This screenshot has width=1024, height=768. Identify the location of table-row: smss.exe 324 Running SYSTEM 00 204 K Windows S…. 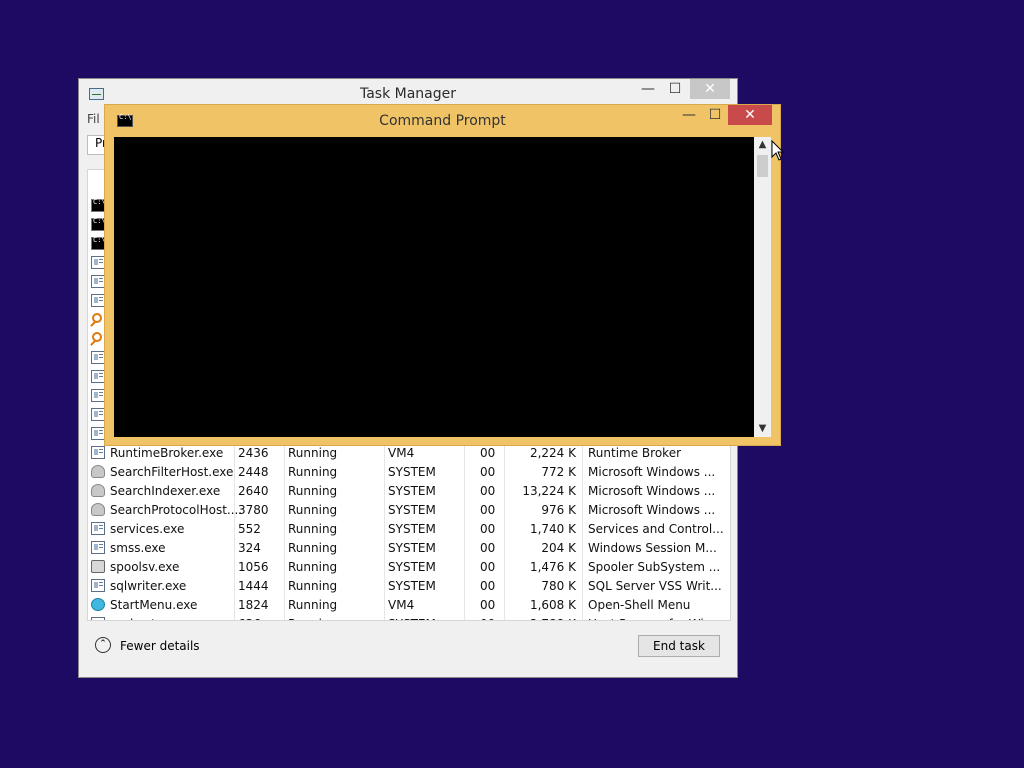
(402, 548).